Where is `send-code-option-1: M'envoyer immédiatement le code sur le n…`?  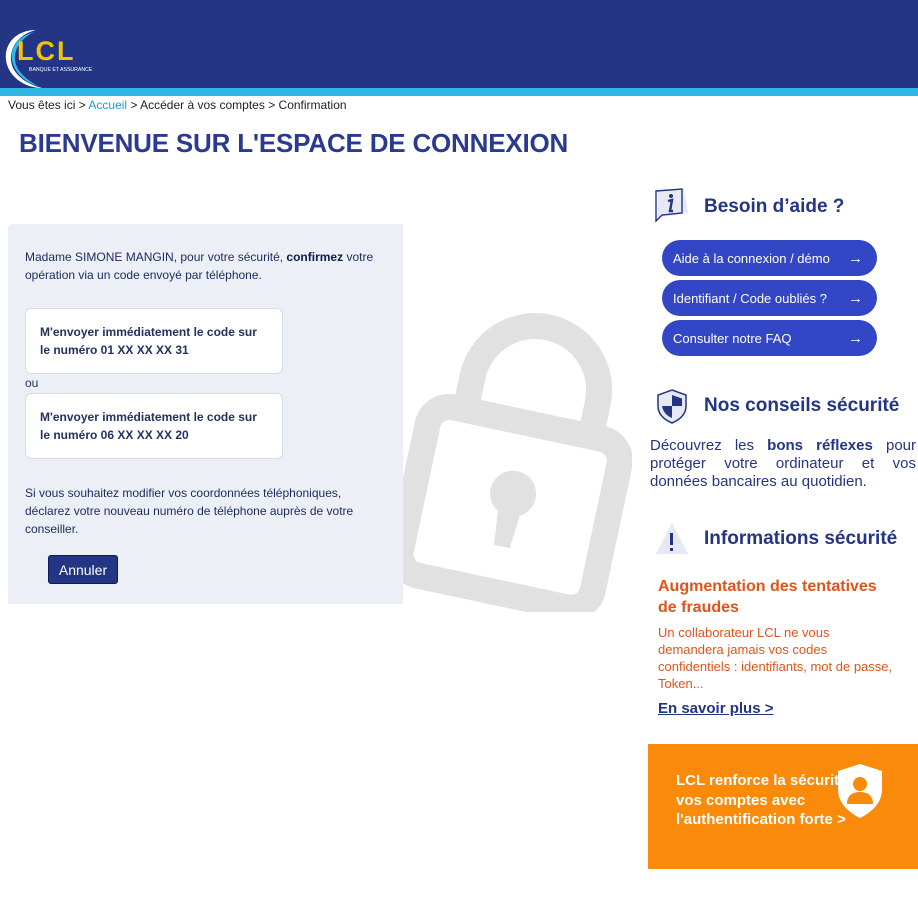
send-code-option-1: M'envoyer immédiatement le code sur le n… is located at coordinates (154, 341).